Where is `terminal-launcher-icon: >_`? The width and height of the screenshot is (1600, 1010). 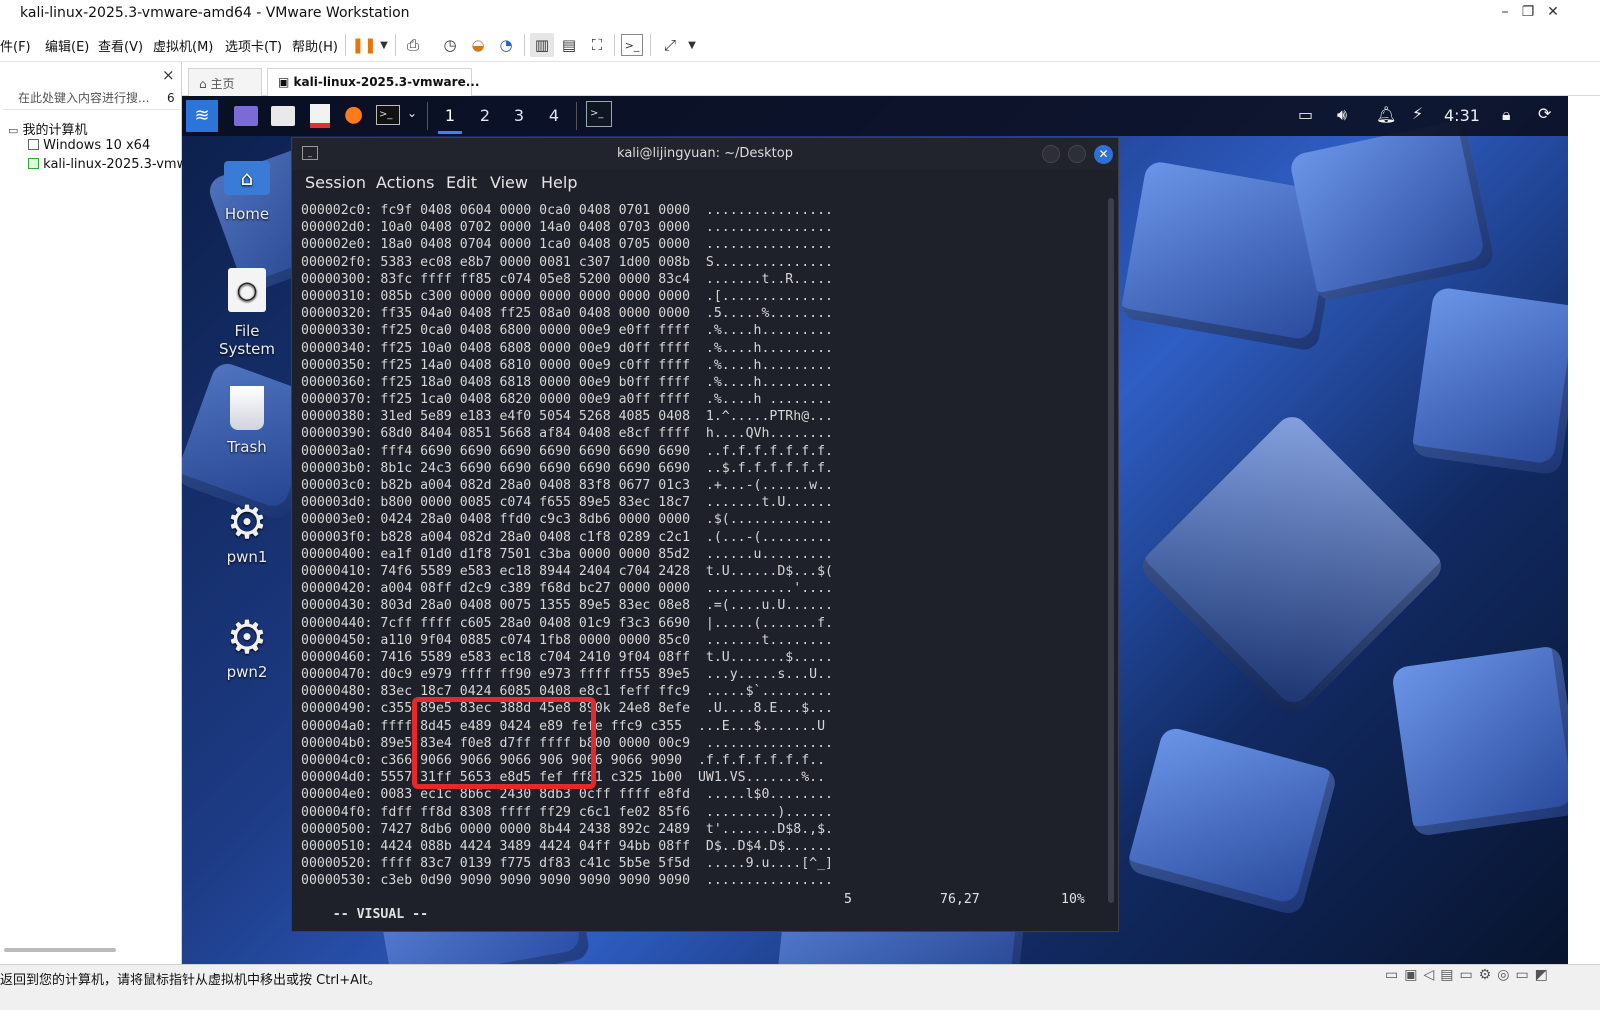
terminal-launcher-icon: >_ is located at coordinates (388, 115).